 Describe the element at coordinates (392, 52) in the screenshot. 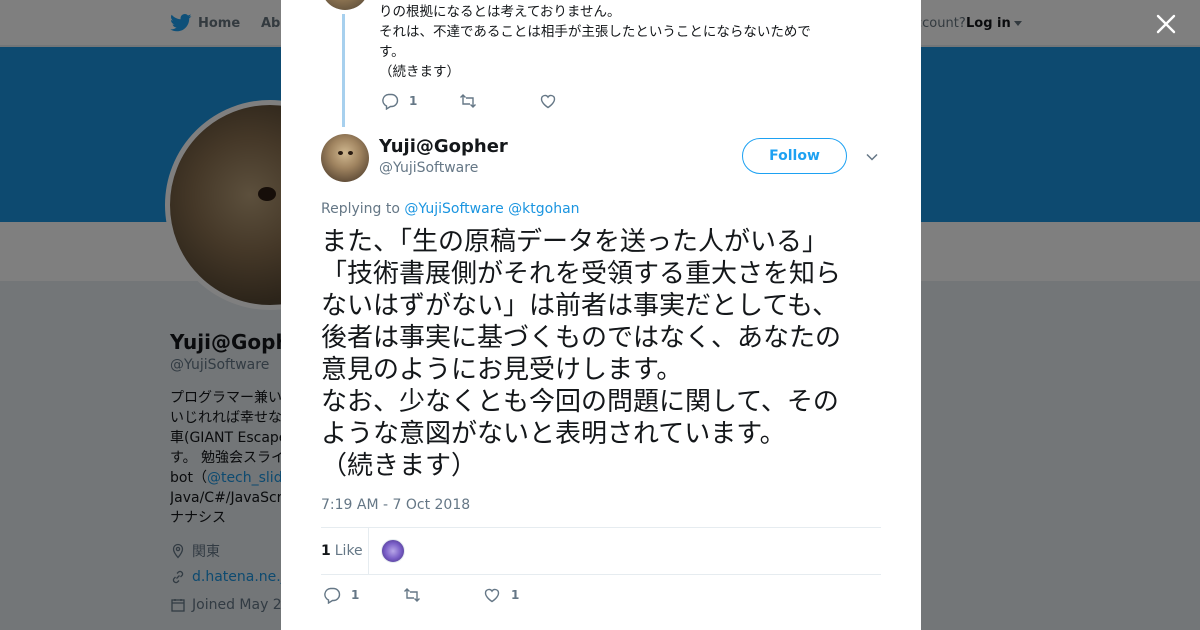

I see `prev-tweet-line: す。` at that location.